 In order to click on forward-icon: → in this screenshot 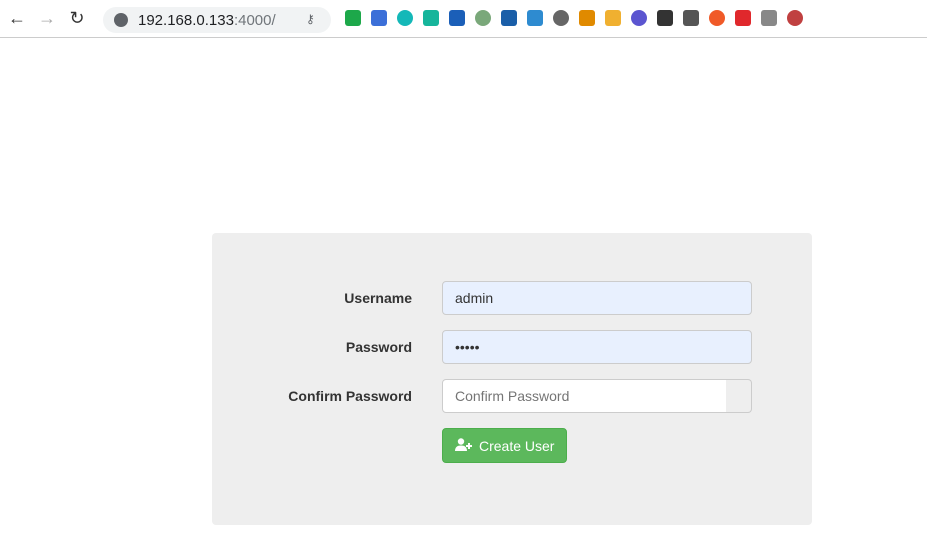, I will do `click(47, 18)`.